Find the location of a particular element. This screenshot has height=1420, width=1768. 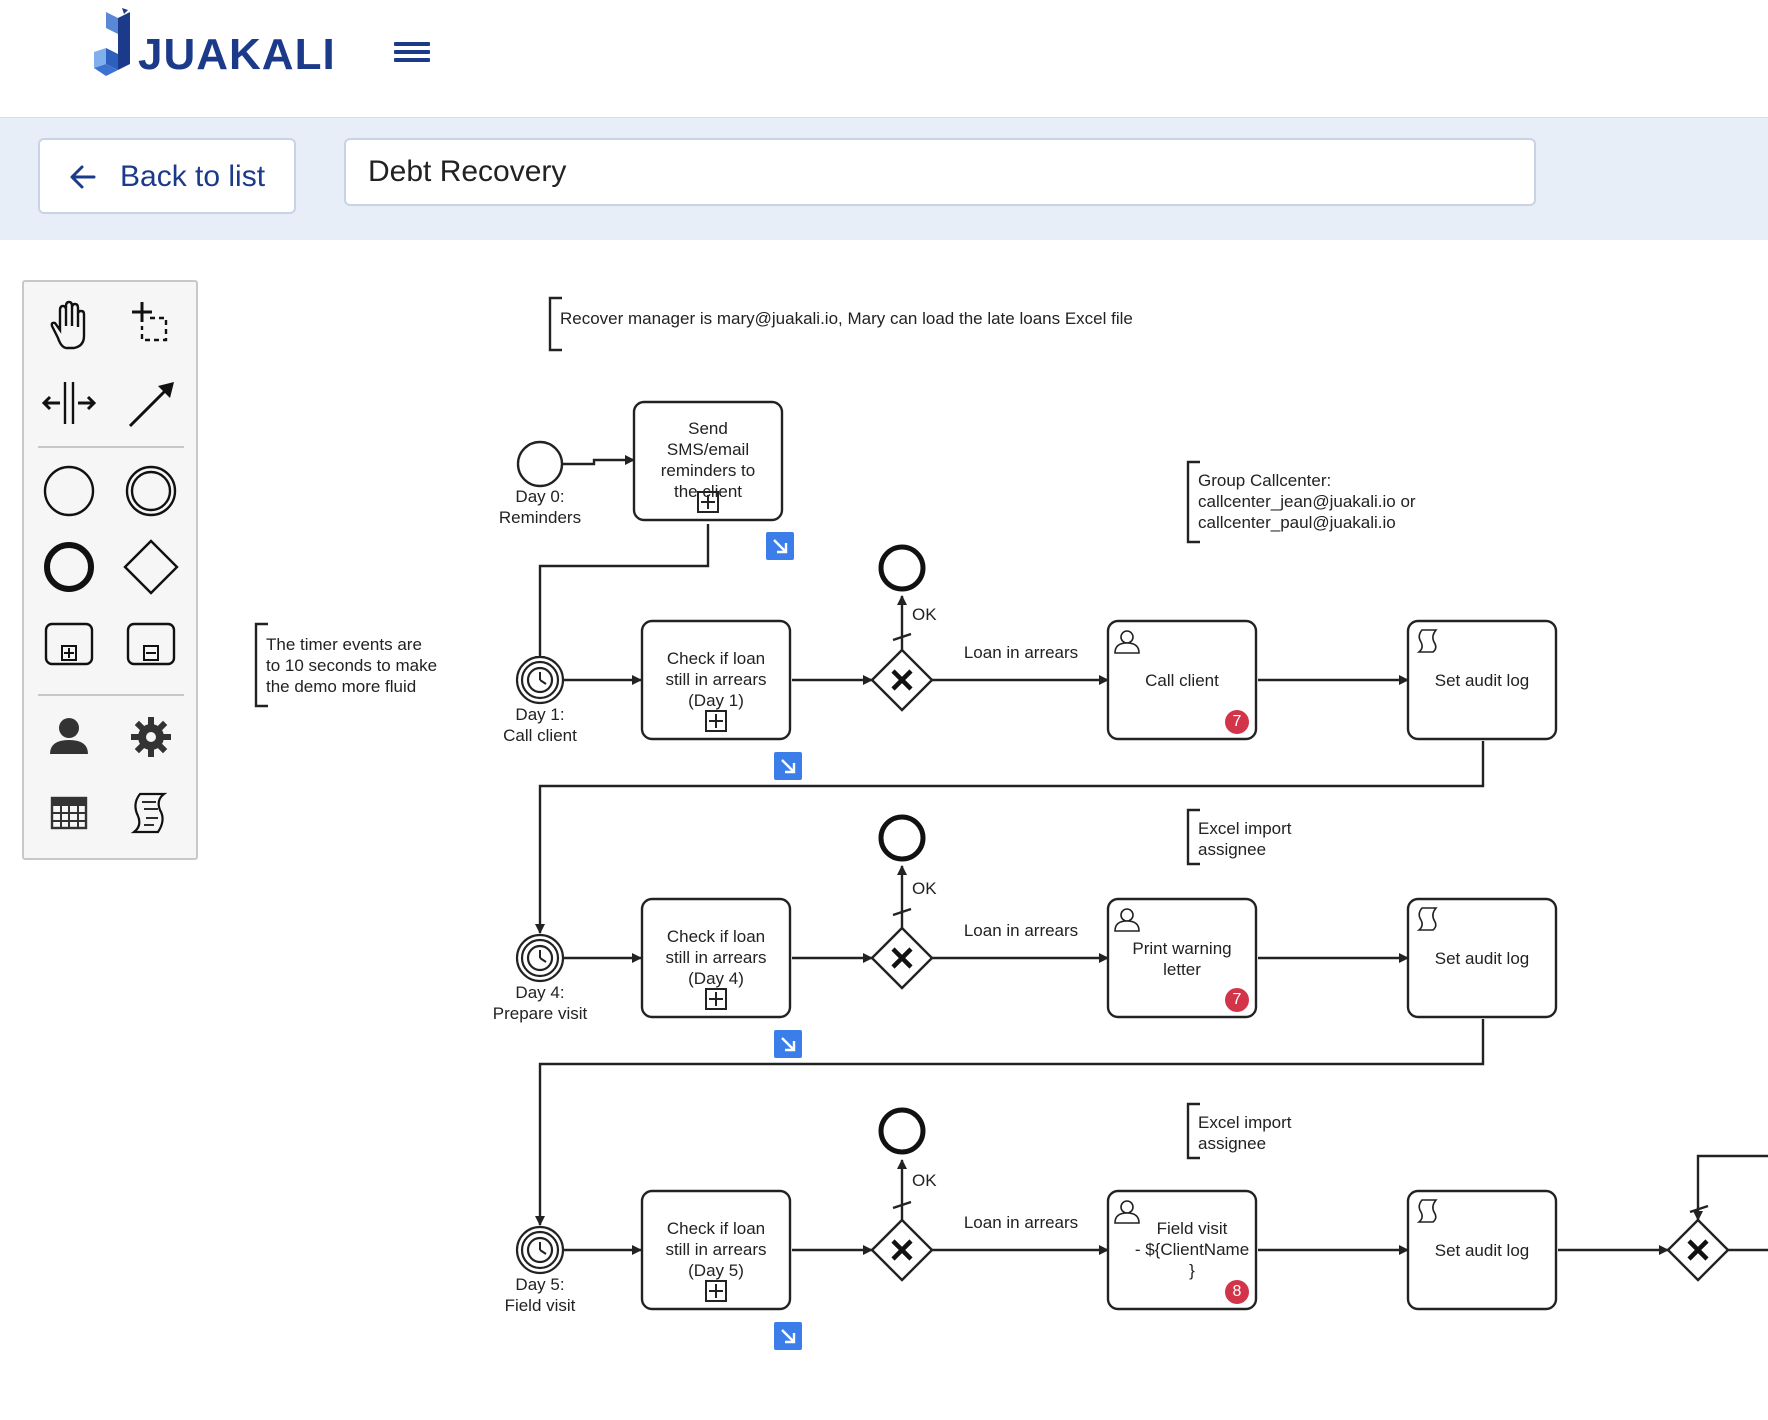

flow-label-arrears-3: Loan in arrears is located at coordinates (1021, 1222).